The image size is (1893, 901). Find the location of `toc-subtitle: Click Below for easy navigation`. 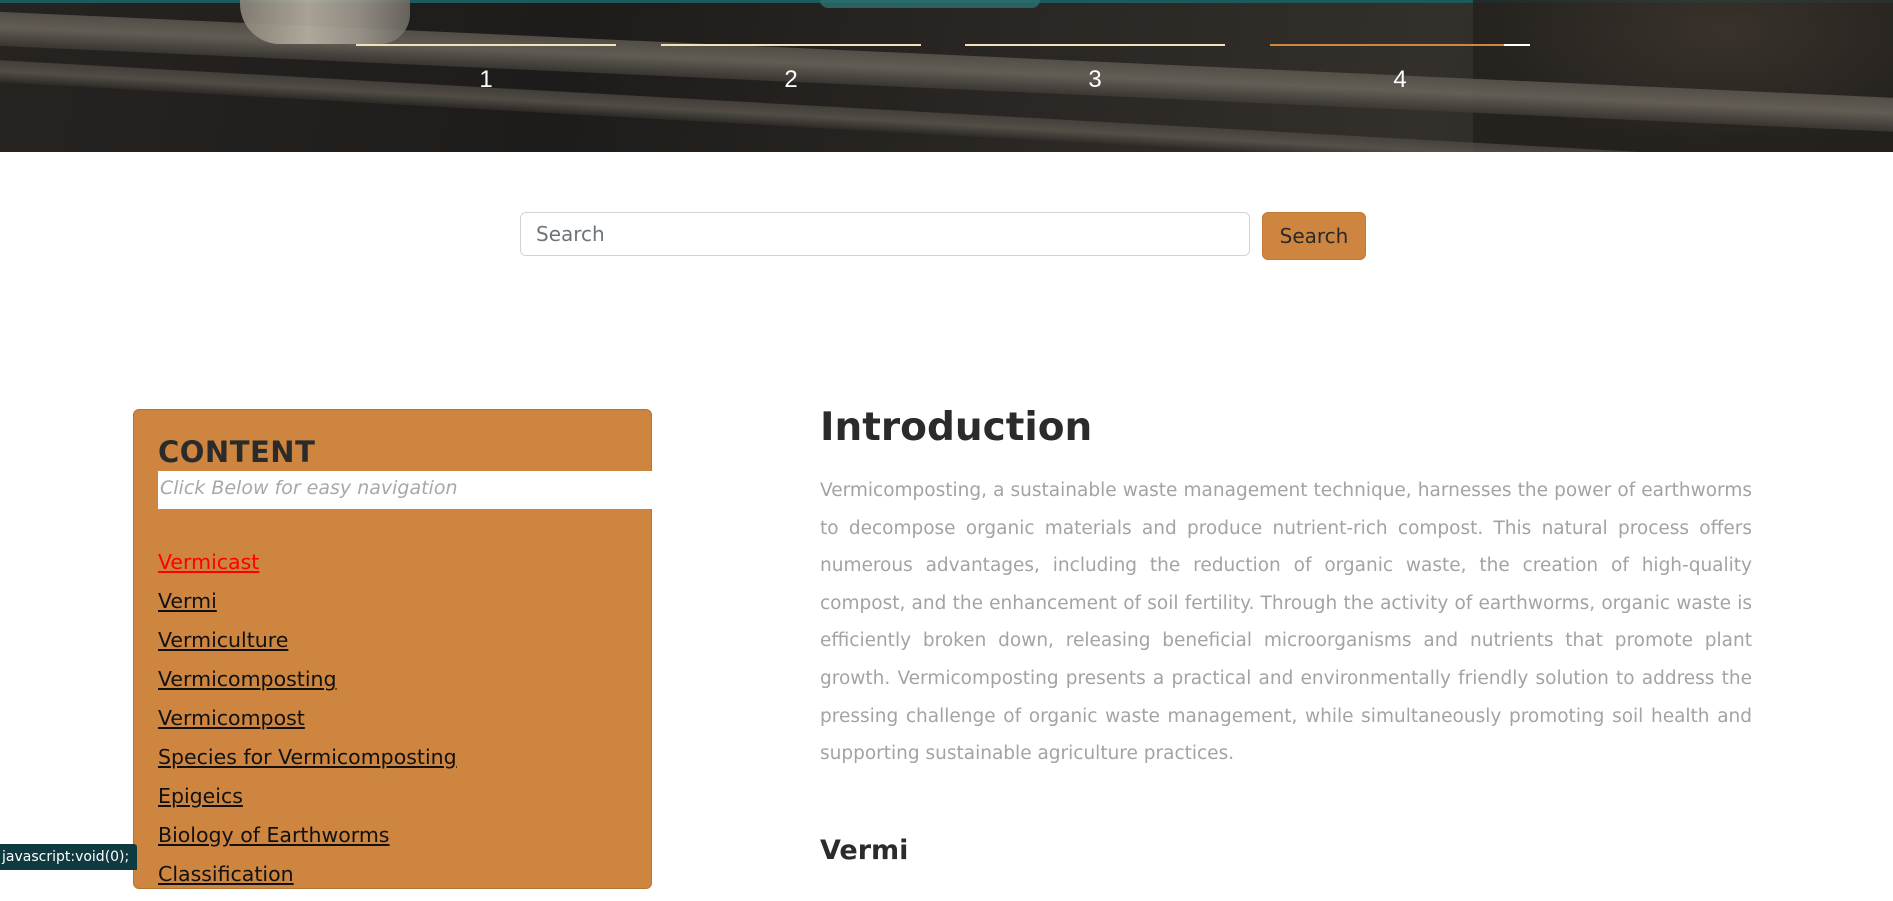

toc-subtitle: Click Below for easy navigation is located at coordinates (405, 490).